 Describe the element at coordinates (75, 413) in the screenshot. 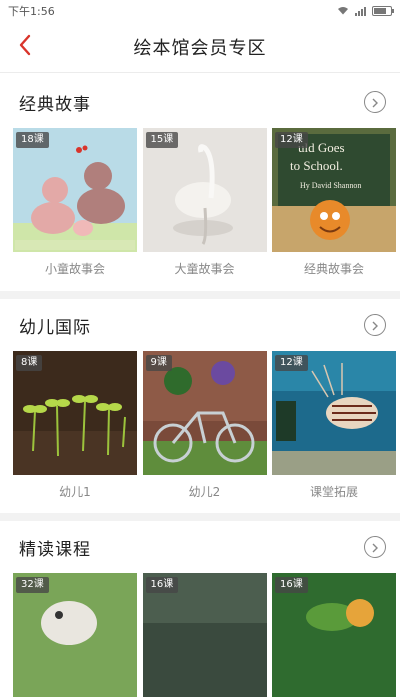

I see `course-cover: 8课` at that location.